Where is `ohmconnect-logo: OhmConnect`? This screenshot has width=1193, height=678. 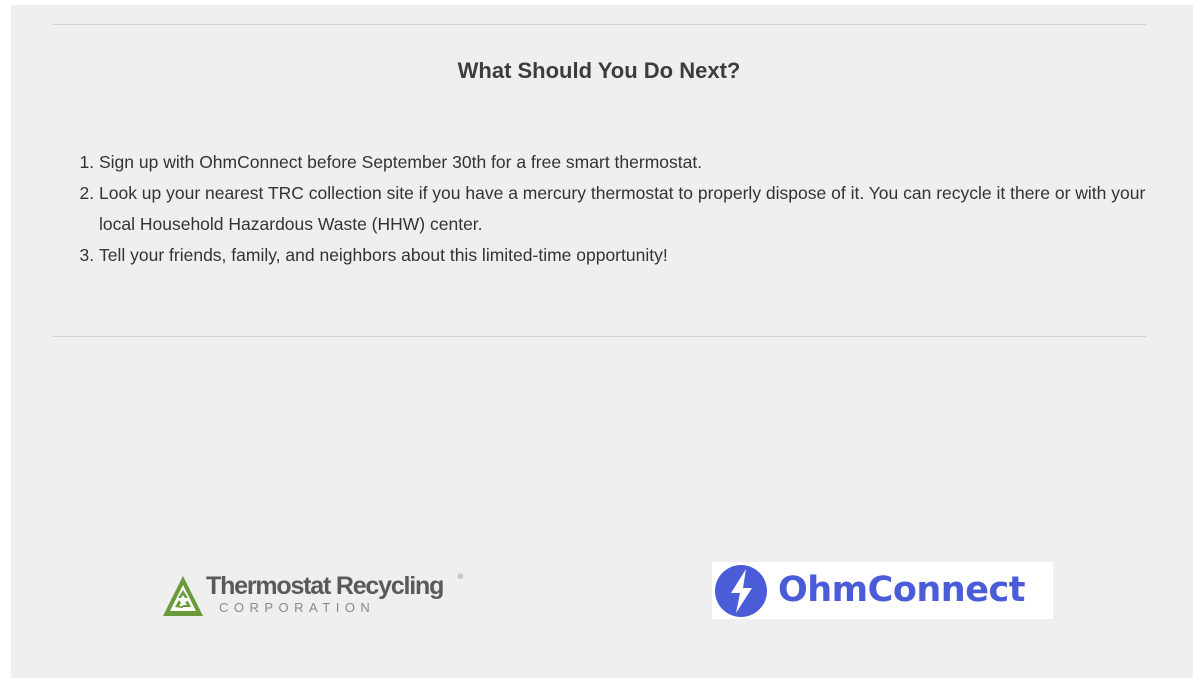
ohmconnect-logo: OhmConnect is located at coordinates (882, 590).